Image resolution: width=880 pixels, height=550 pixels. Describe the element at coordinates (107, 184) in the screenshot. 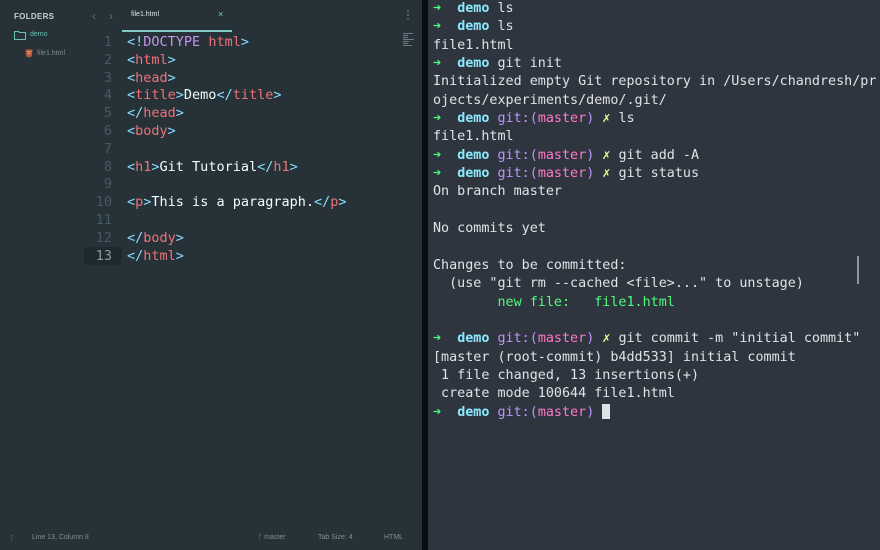

I see `line-number: 9` at that location.